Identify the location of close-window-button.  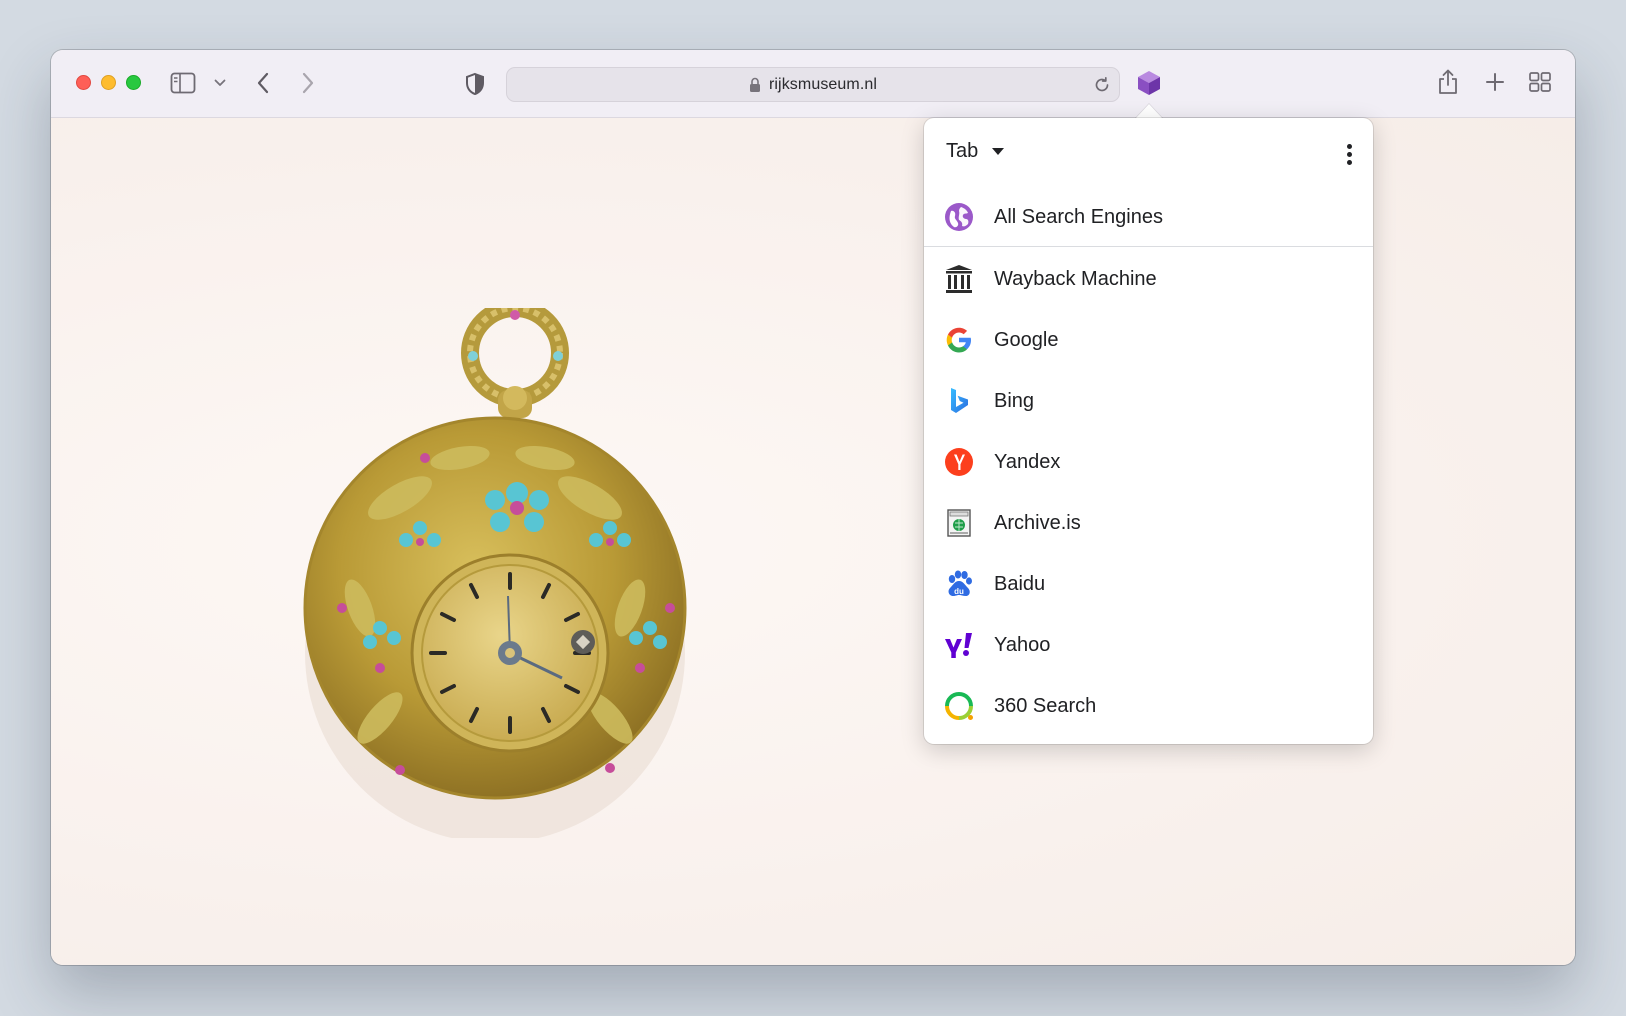
(83, 82).